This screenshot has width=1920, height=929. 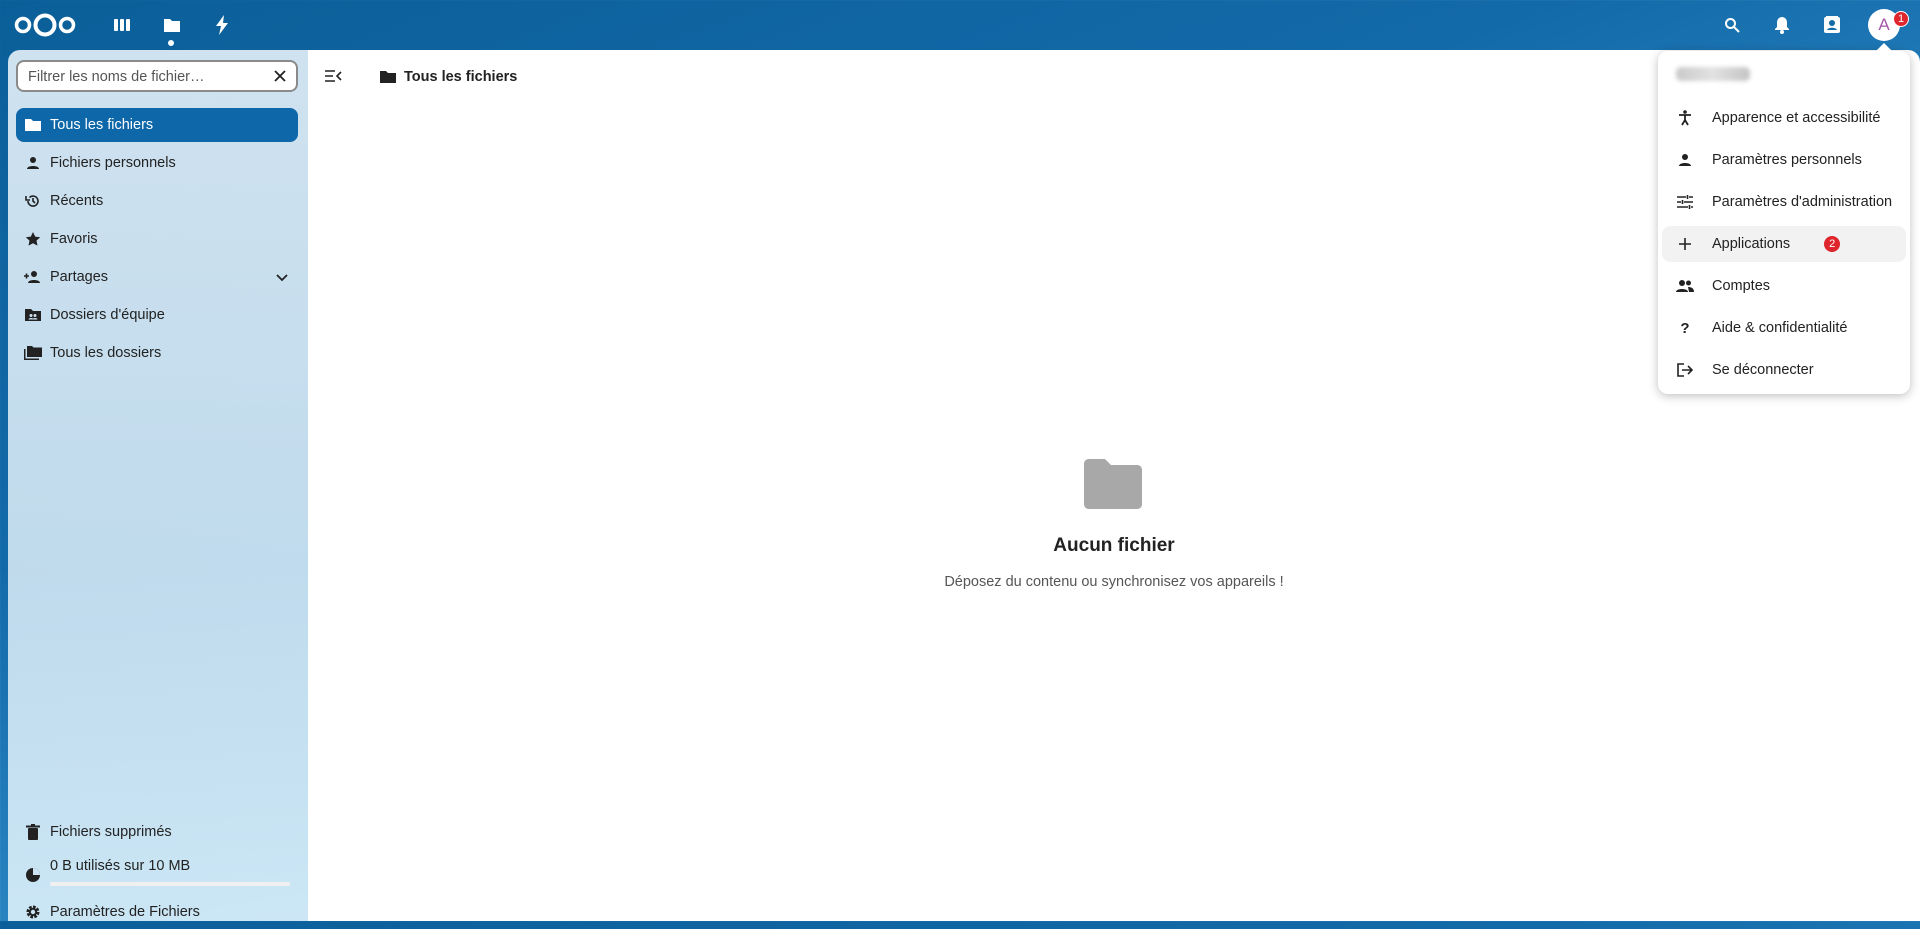 I want to click on plus-icon, so click(x=1685, y=244).